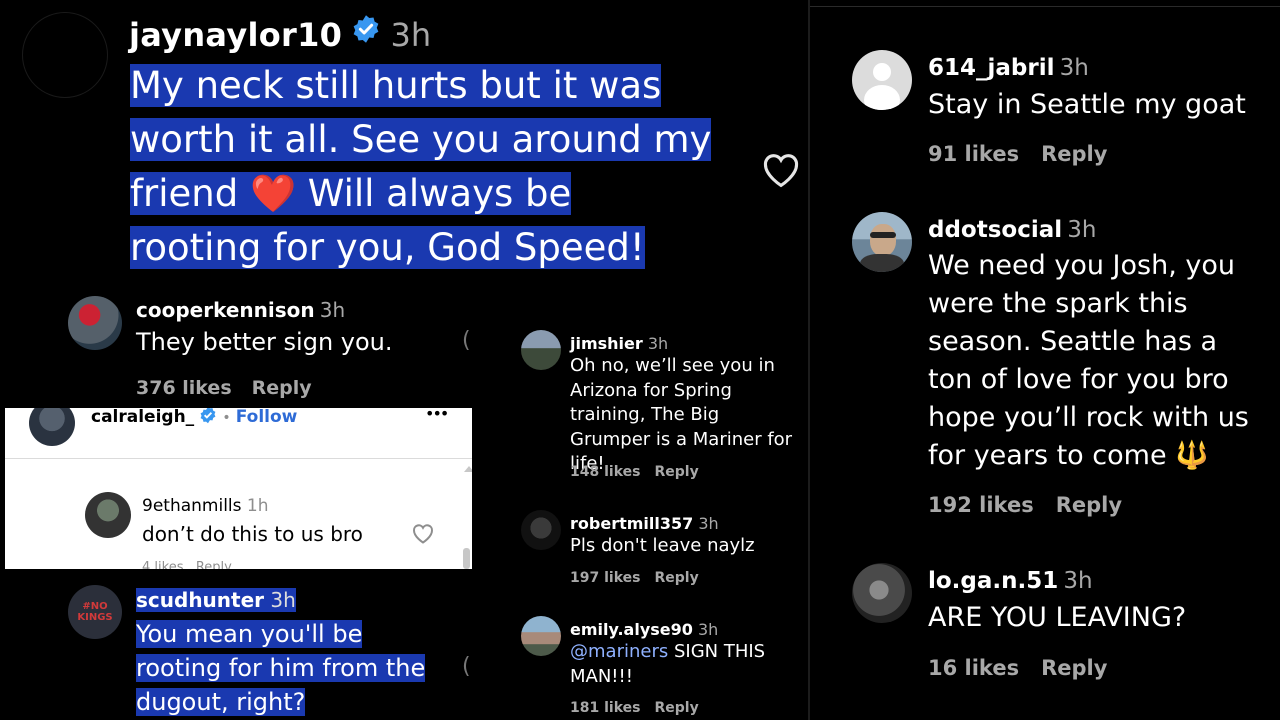 Image resolution: width=1280 pixels, height=720 pixels. What do you see at coordinates (252, 534) in the screenshot?
I see `reply-text: don’t do this to us bro` at bounding box center [252, 534].